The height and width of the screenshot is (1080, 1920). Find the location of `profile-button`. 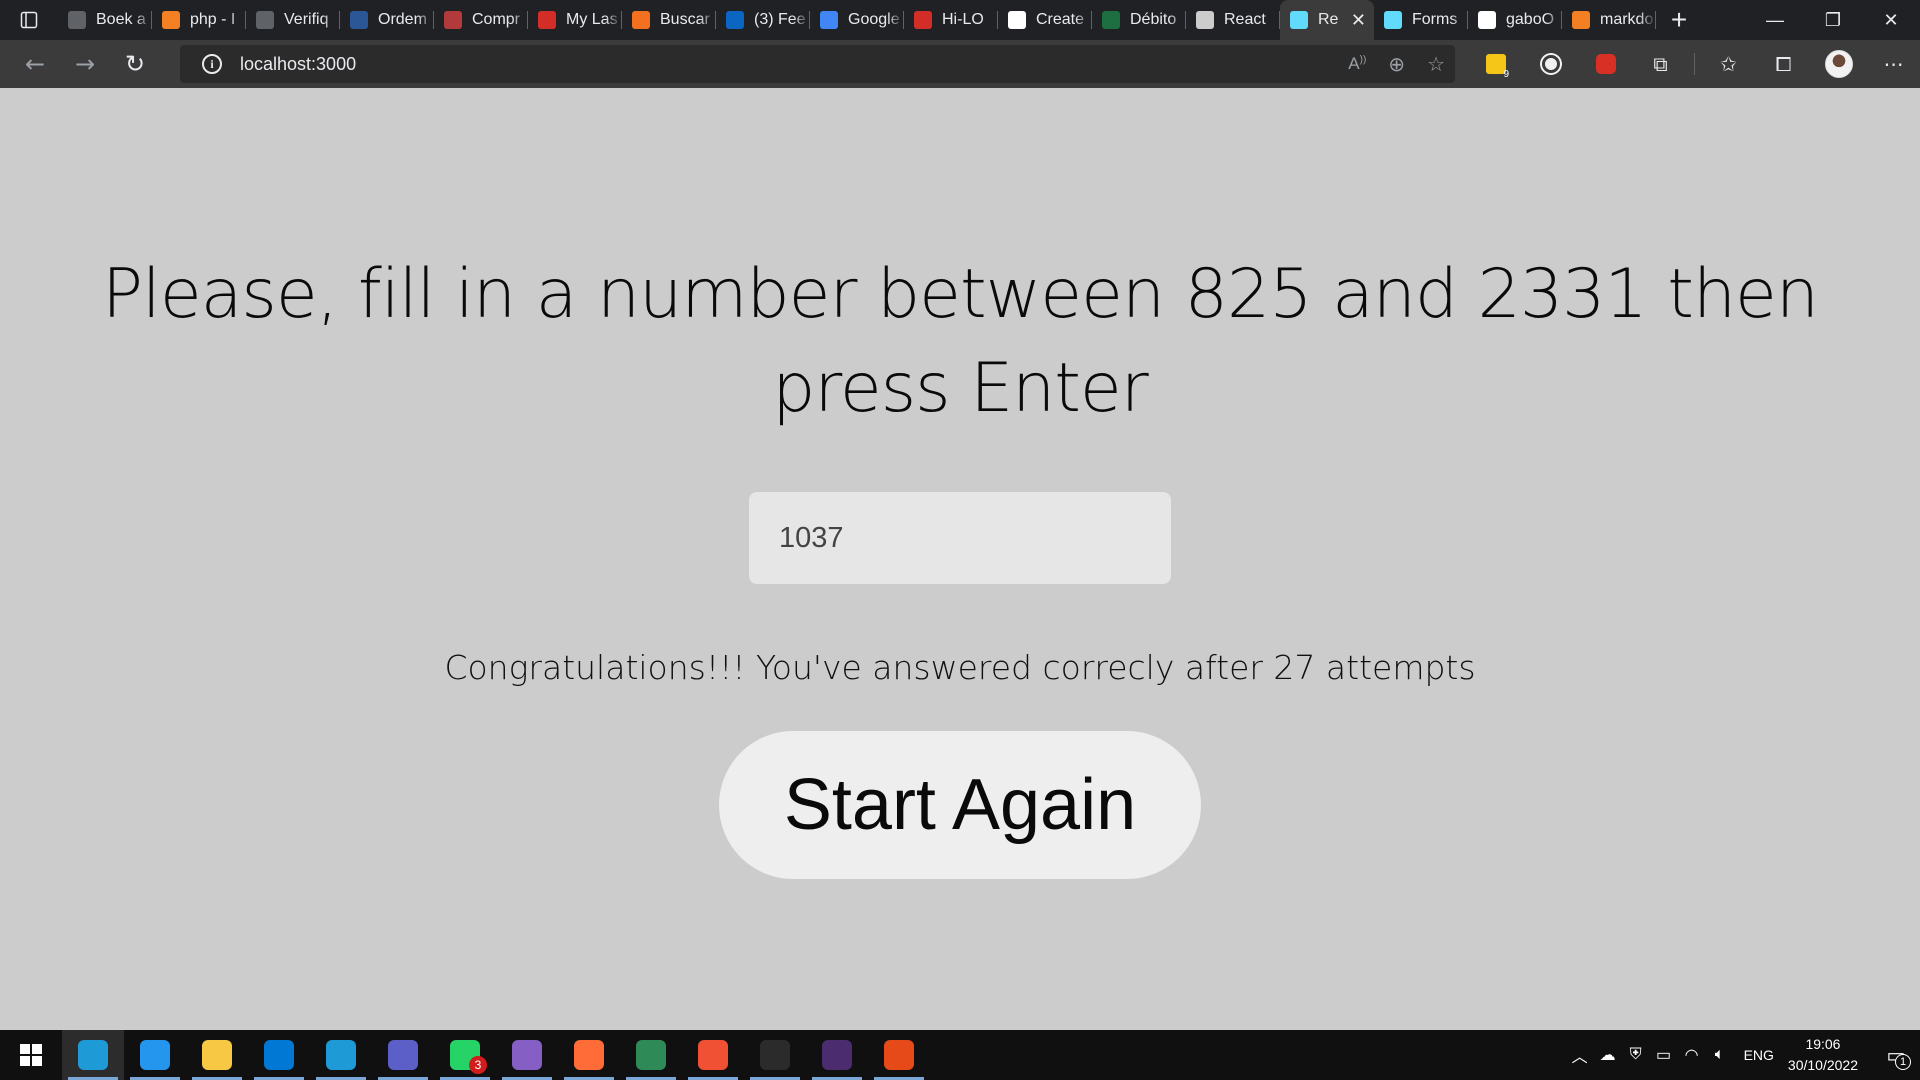

profile-button is located at coordinates (1838, 64).